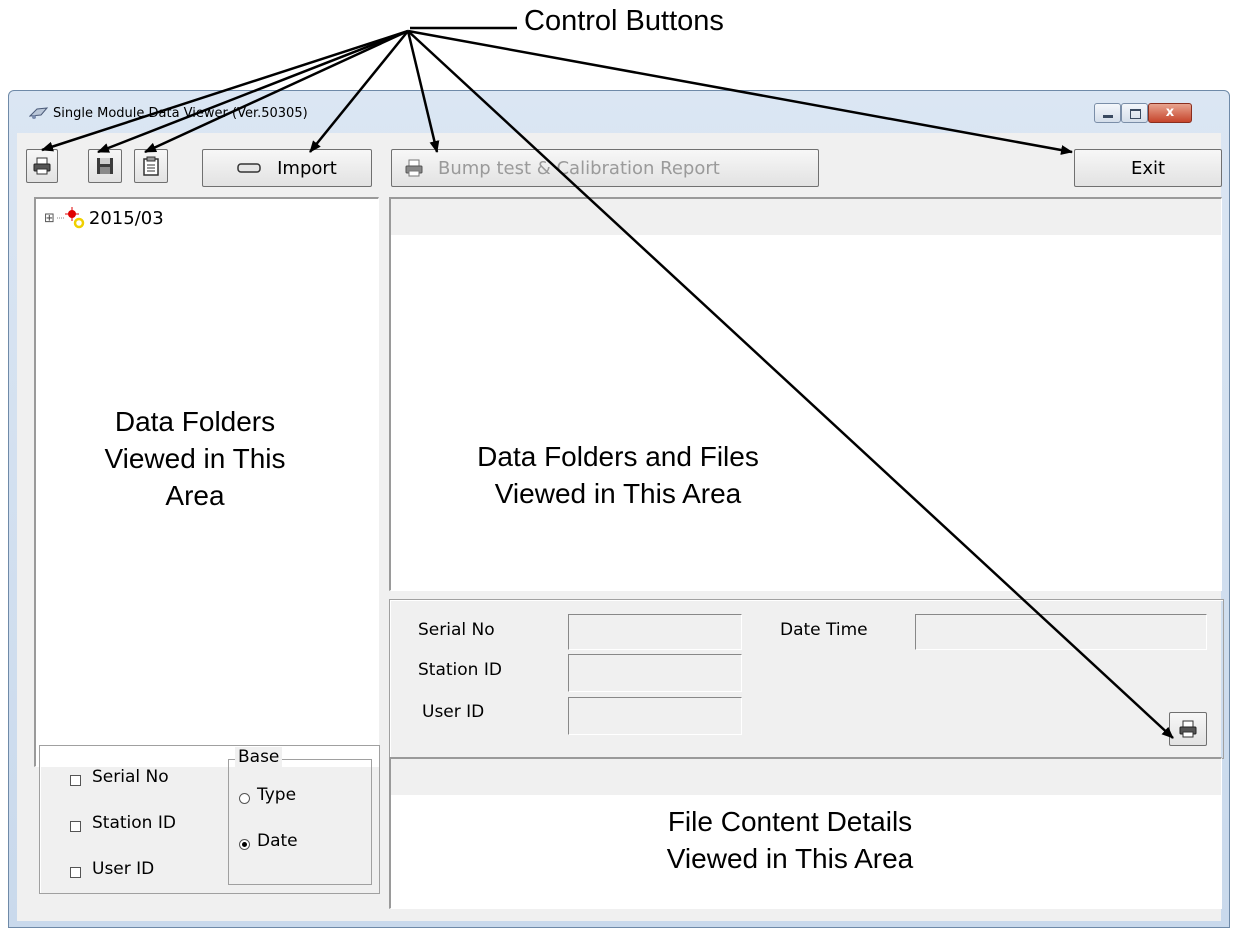  I want to click on base-type-radio, so click(244, 798).